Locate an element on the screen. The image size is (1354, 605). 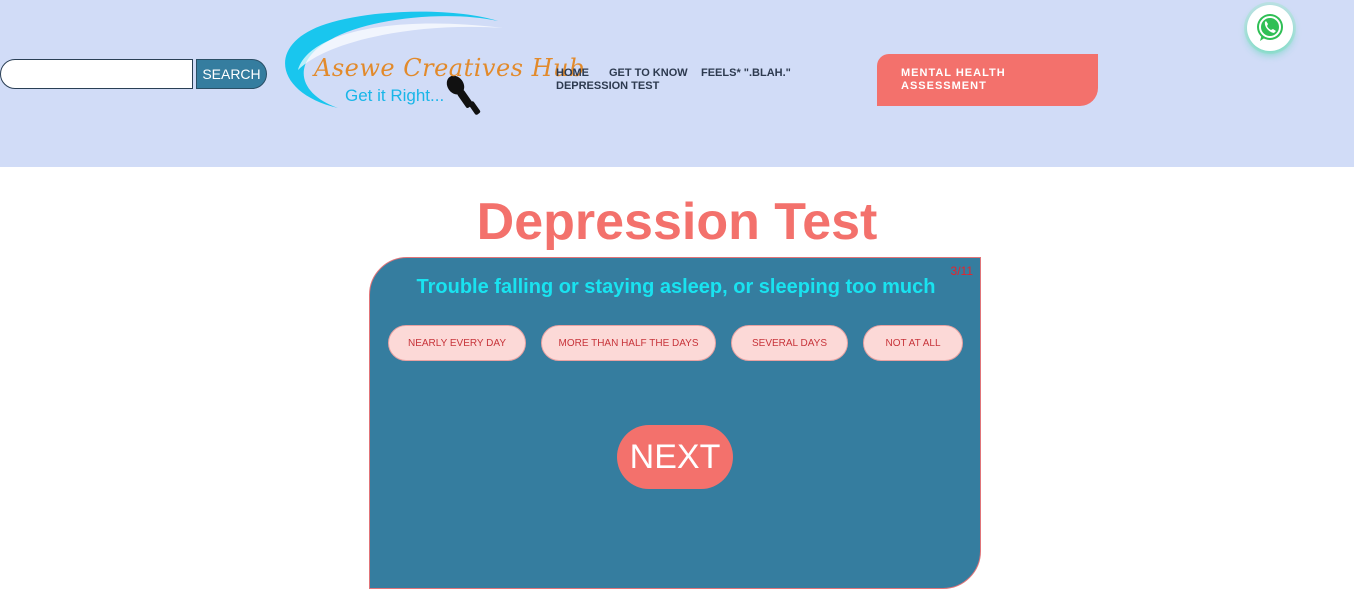
option-several-days: SEVERAL DAYS is located at coordinates (789, 343).